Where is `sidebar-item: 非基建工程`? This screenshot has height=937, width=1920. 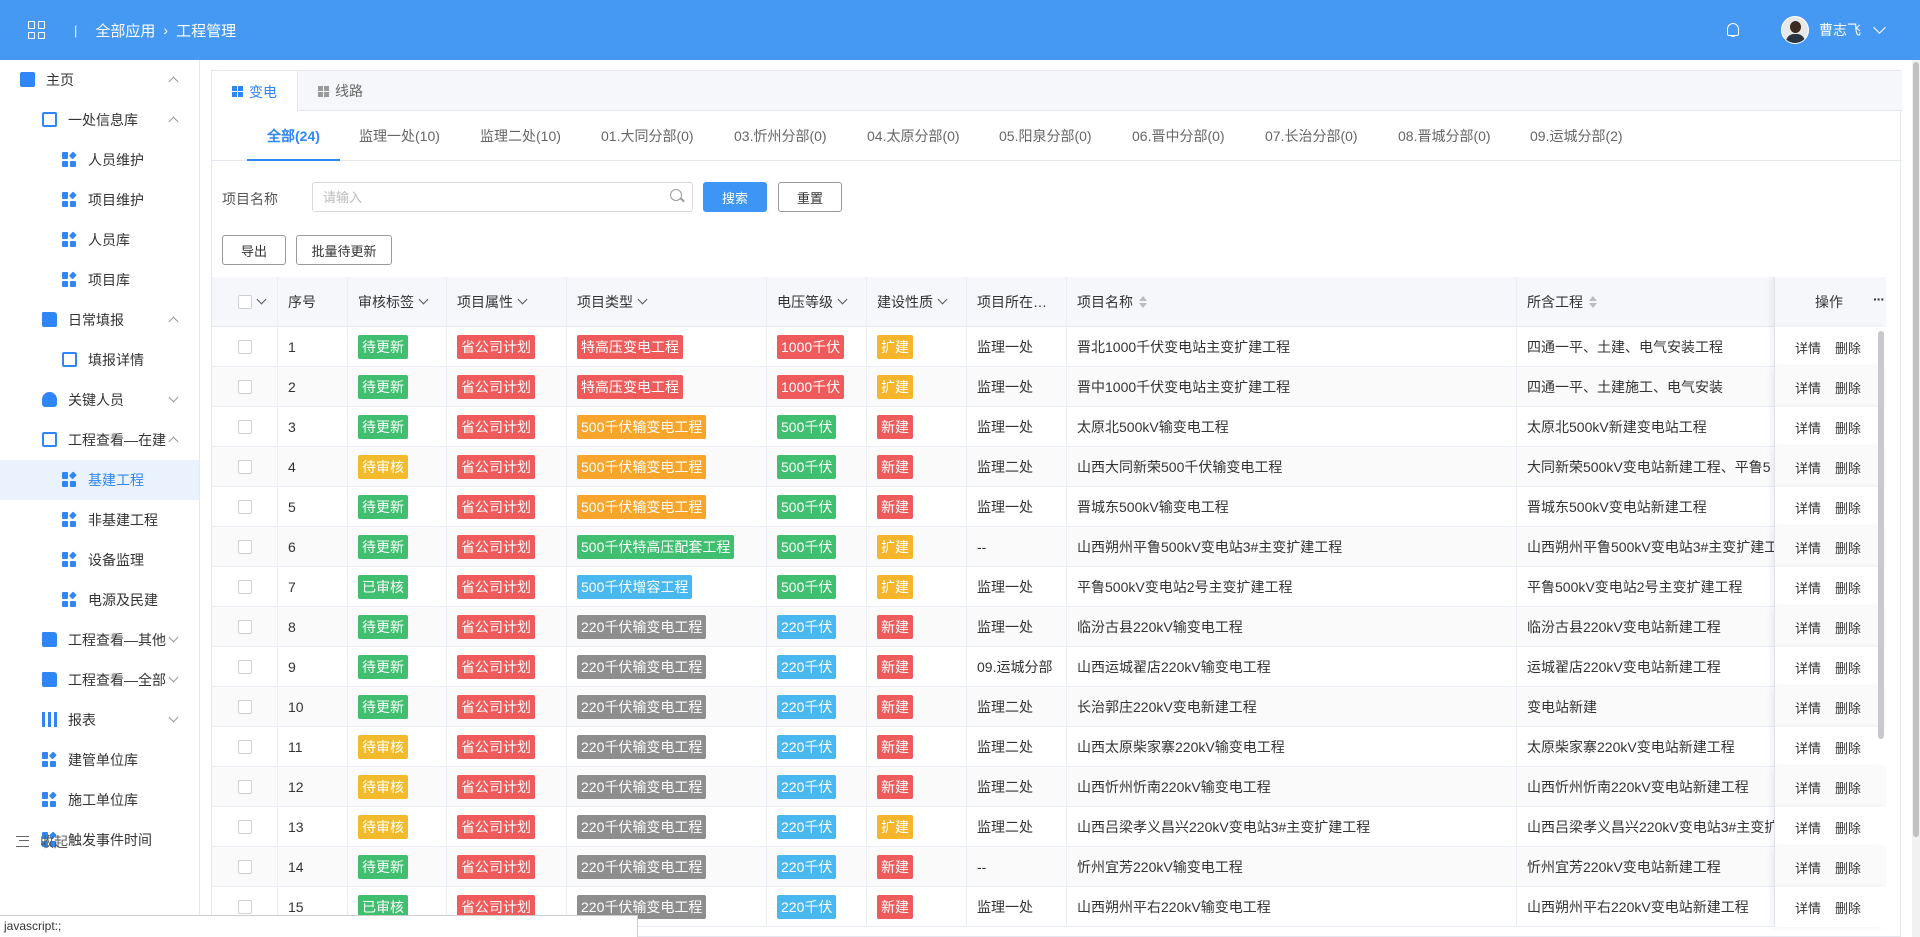 sidebar-item: 非基建工程 is located at coordinates (99, 520).